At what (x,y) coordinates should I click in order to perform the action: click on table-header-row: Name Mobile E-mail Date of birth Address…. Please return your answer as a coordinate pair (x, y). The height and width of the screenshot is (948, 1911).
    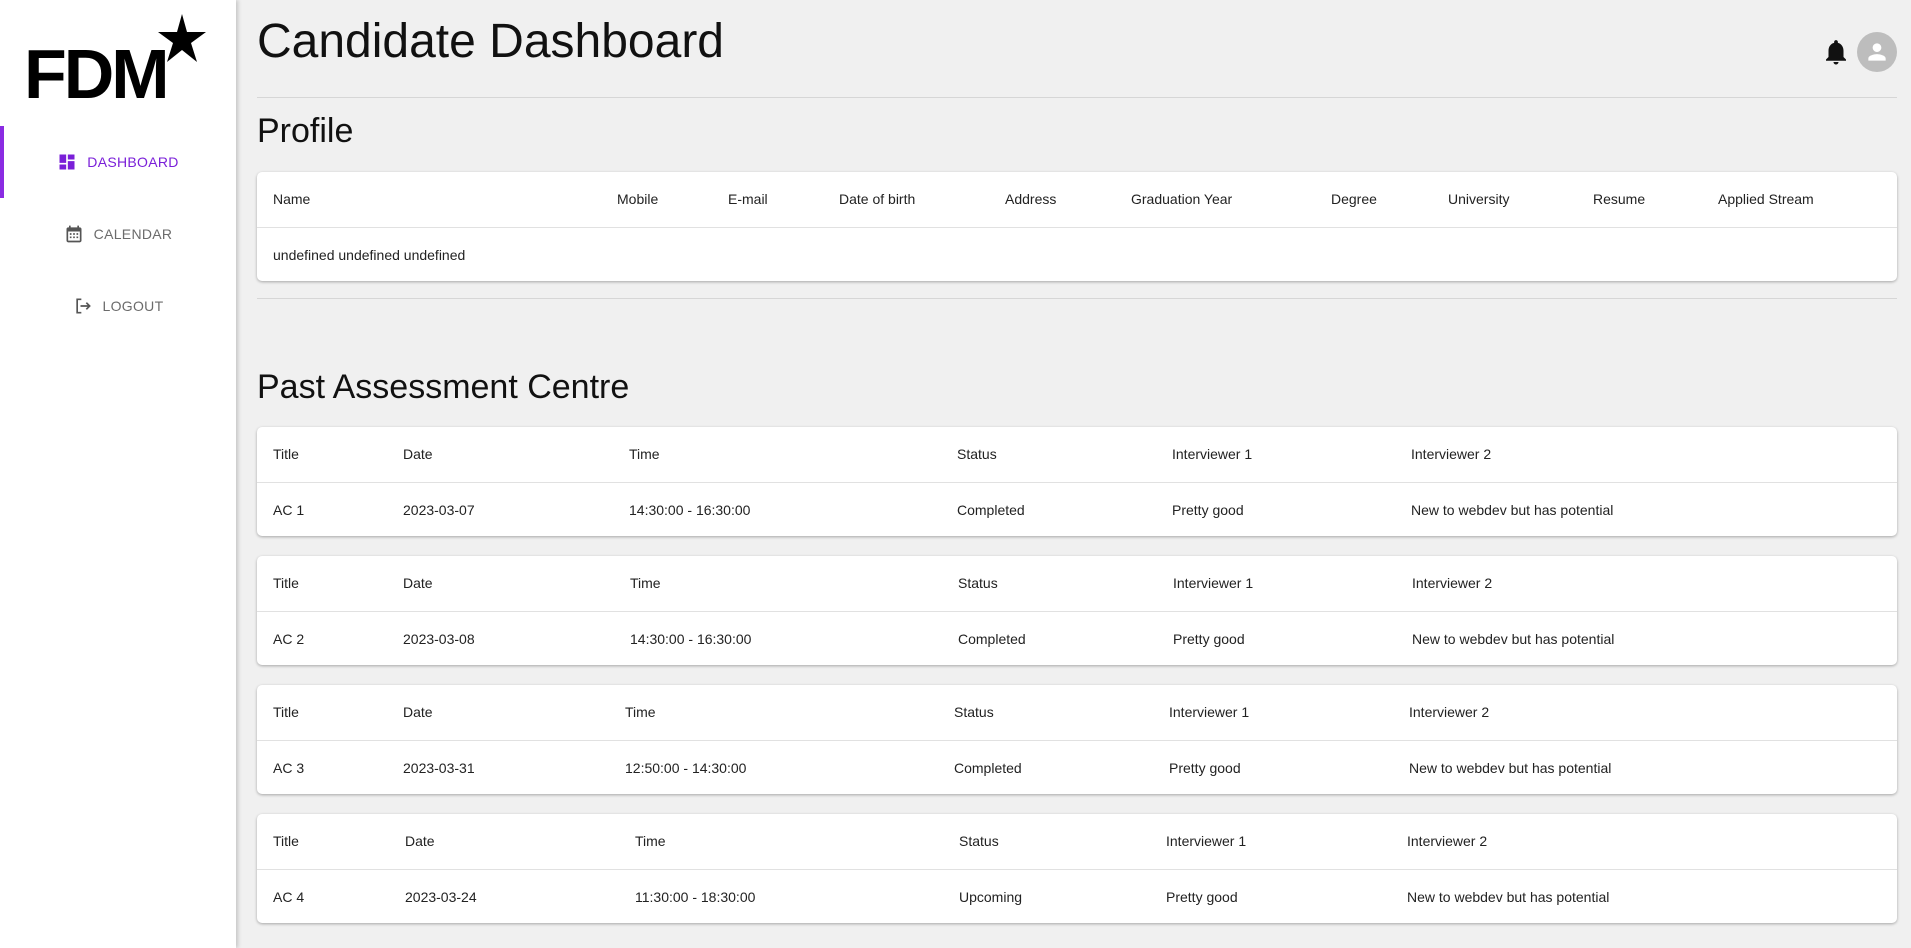
    Looking at the image, I should click on (1077, 200).